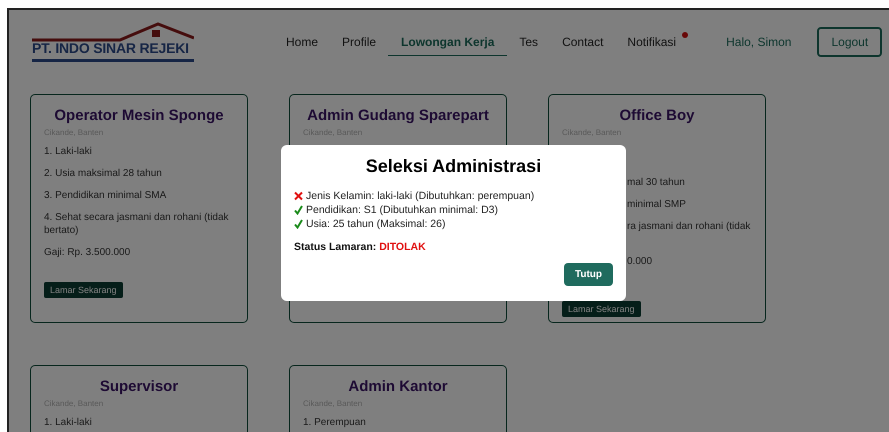 This screenshot has height=432, width=889. Describe the element at coordinates (849, 42) in the screenshot. I see `logout-button: Logout` at that location.